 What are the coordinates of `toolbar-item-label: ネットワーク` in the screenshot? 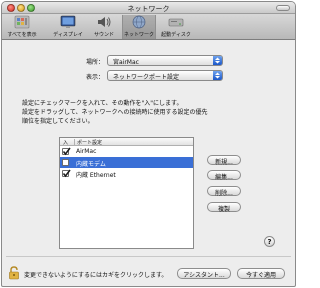 It's located at (138, 35).